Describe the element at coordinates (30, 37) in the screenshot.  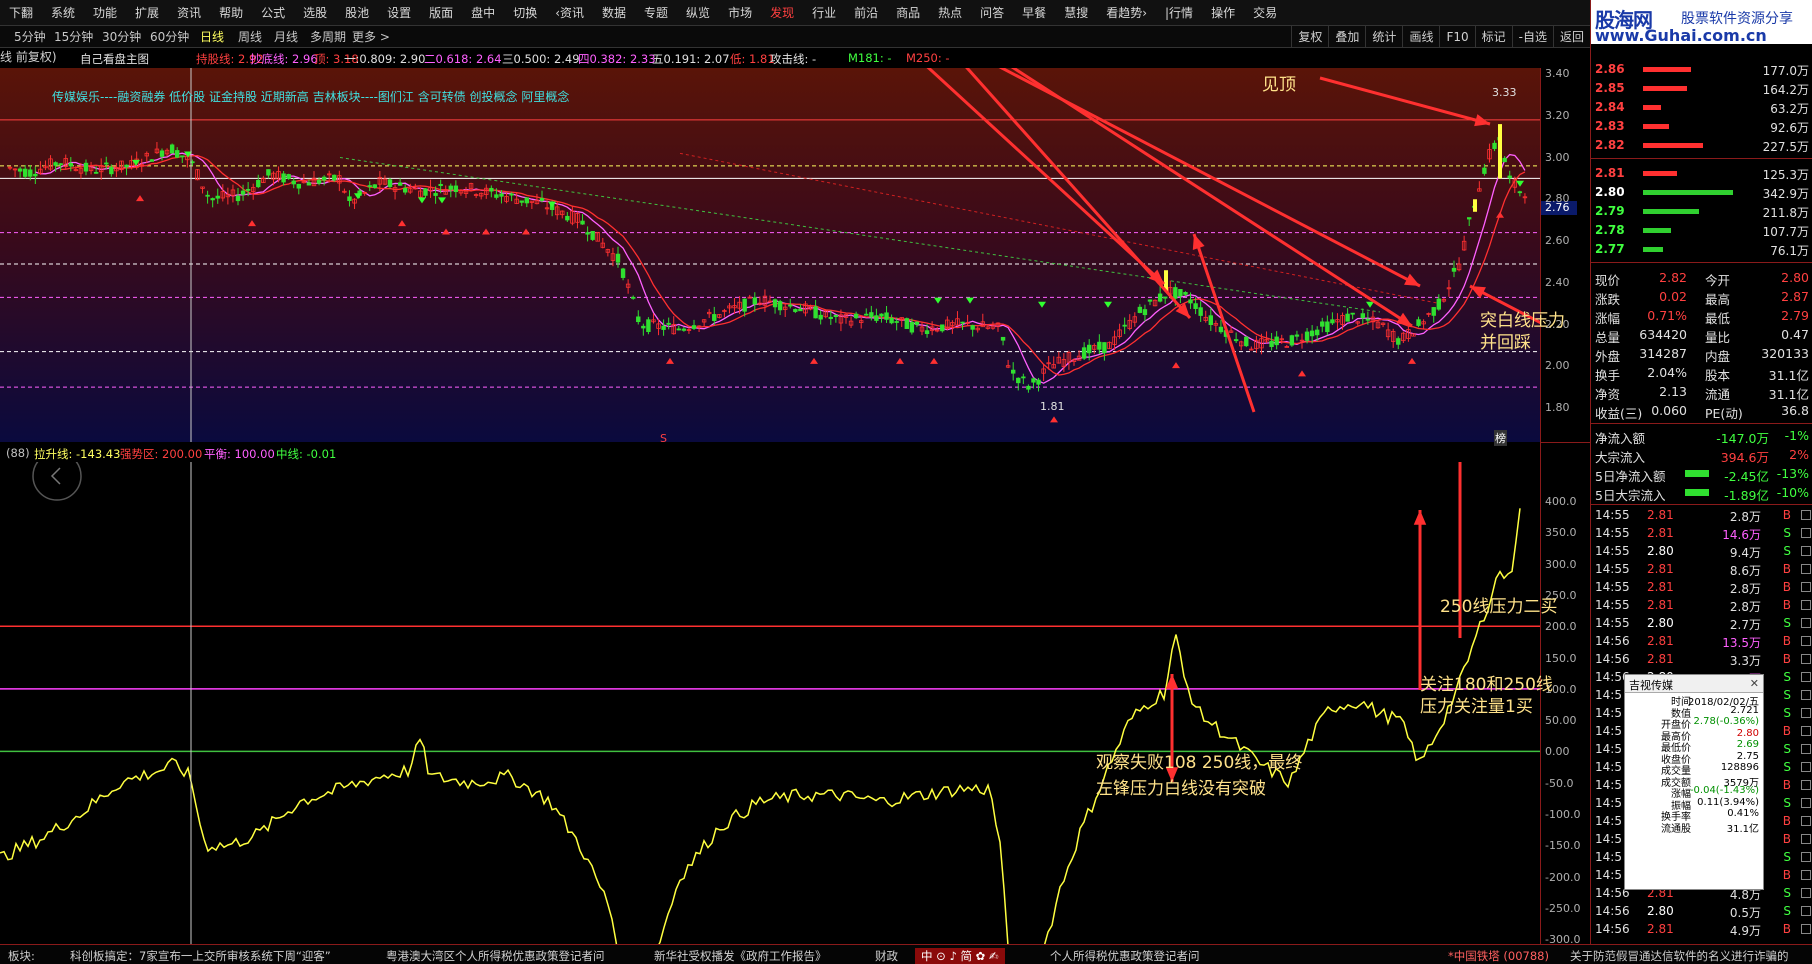
I see `period-tab: 5分钟` at that location.